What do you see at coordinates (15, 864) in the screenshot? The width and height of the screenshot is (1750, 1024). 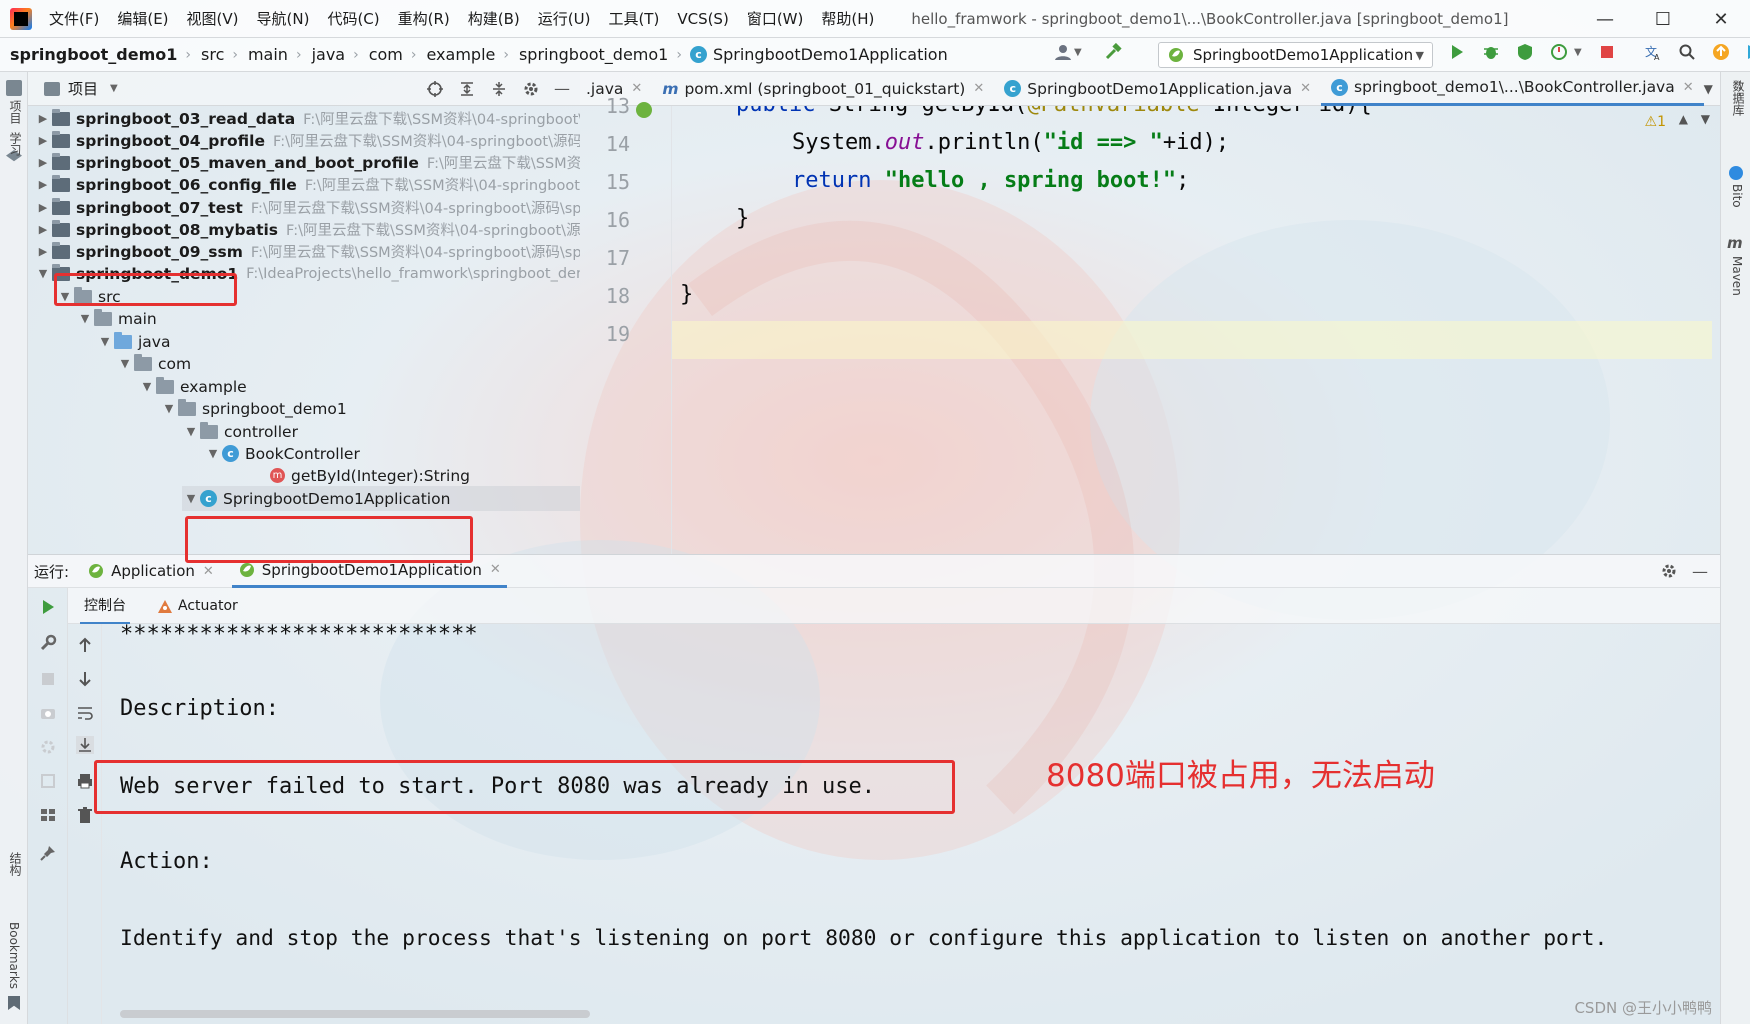 I see `structure-tool-label: 结构` at bounding box center [15, 864].